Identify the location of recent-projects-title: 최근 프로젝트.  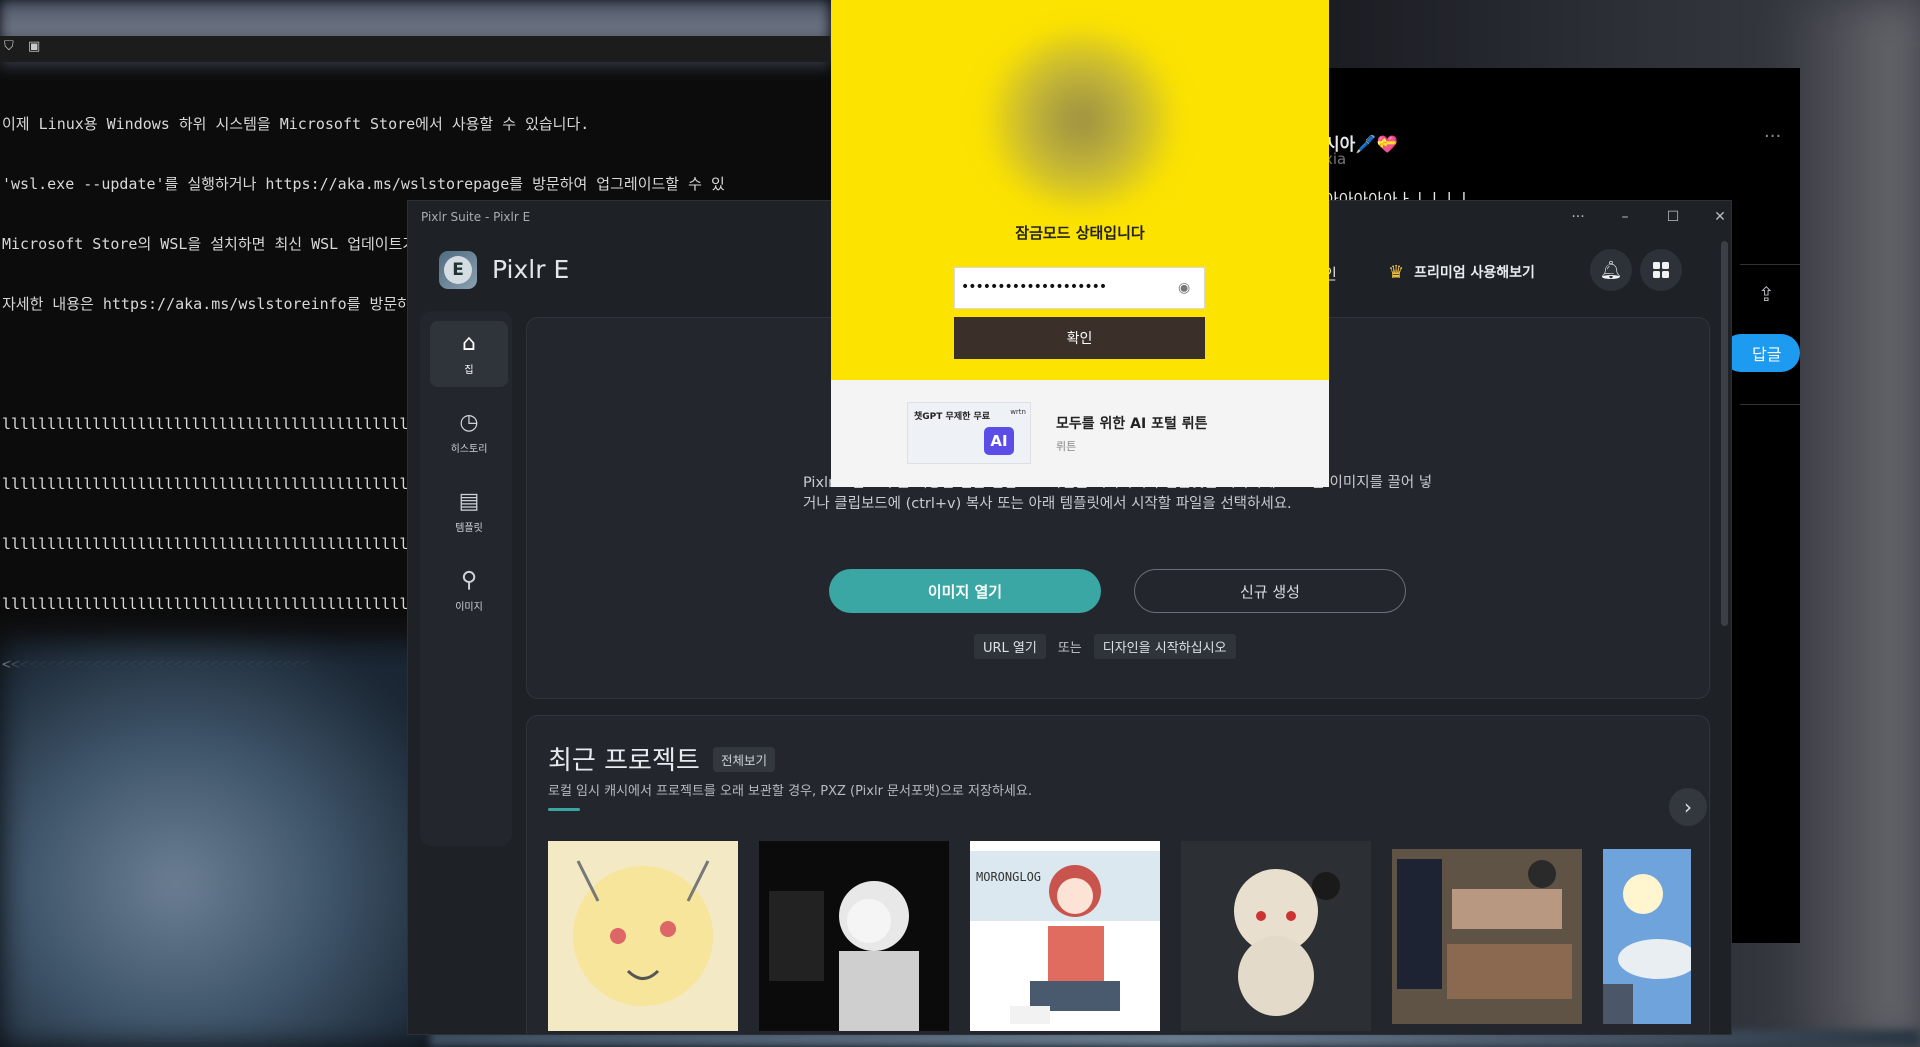
(624, 761).